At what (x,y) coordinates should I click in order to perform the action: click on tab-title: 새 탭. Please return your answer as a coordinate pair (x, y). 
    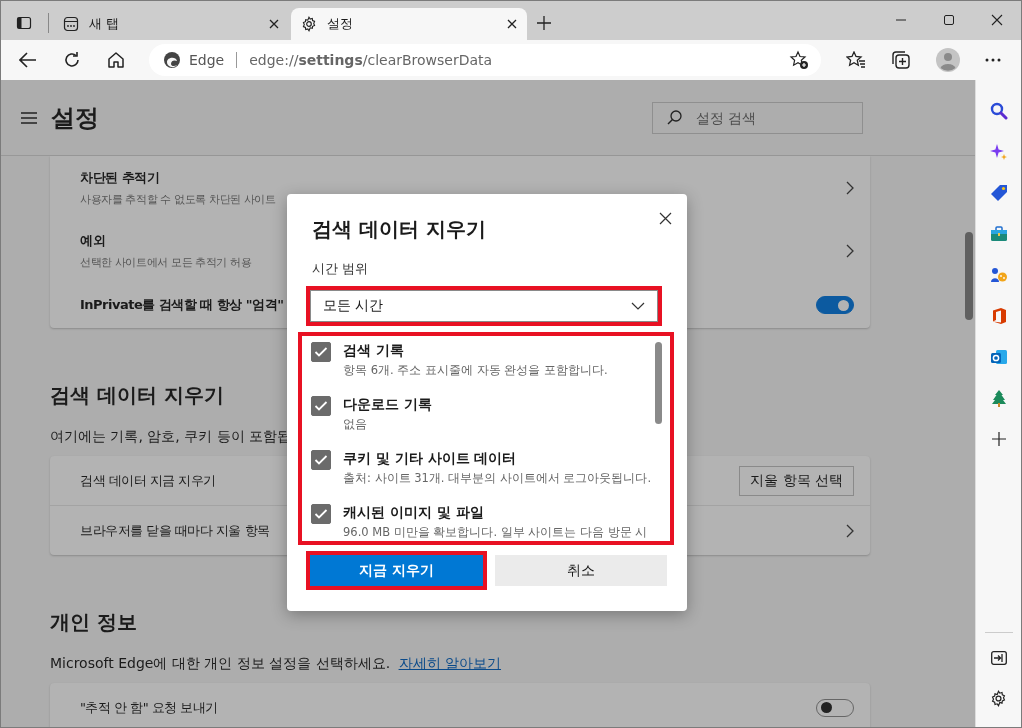
    Looking at the image, I should click on (105, 24).